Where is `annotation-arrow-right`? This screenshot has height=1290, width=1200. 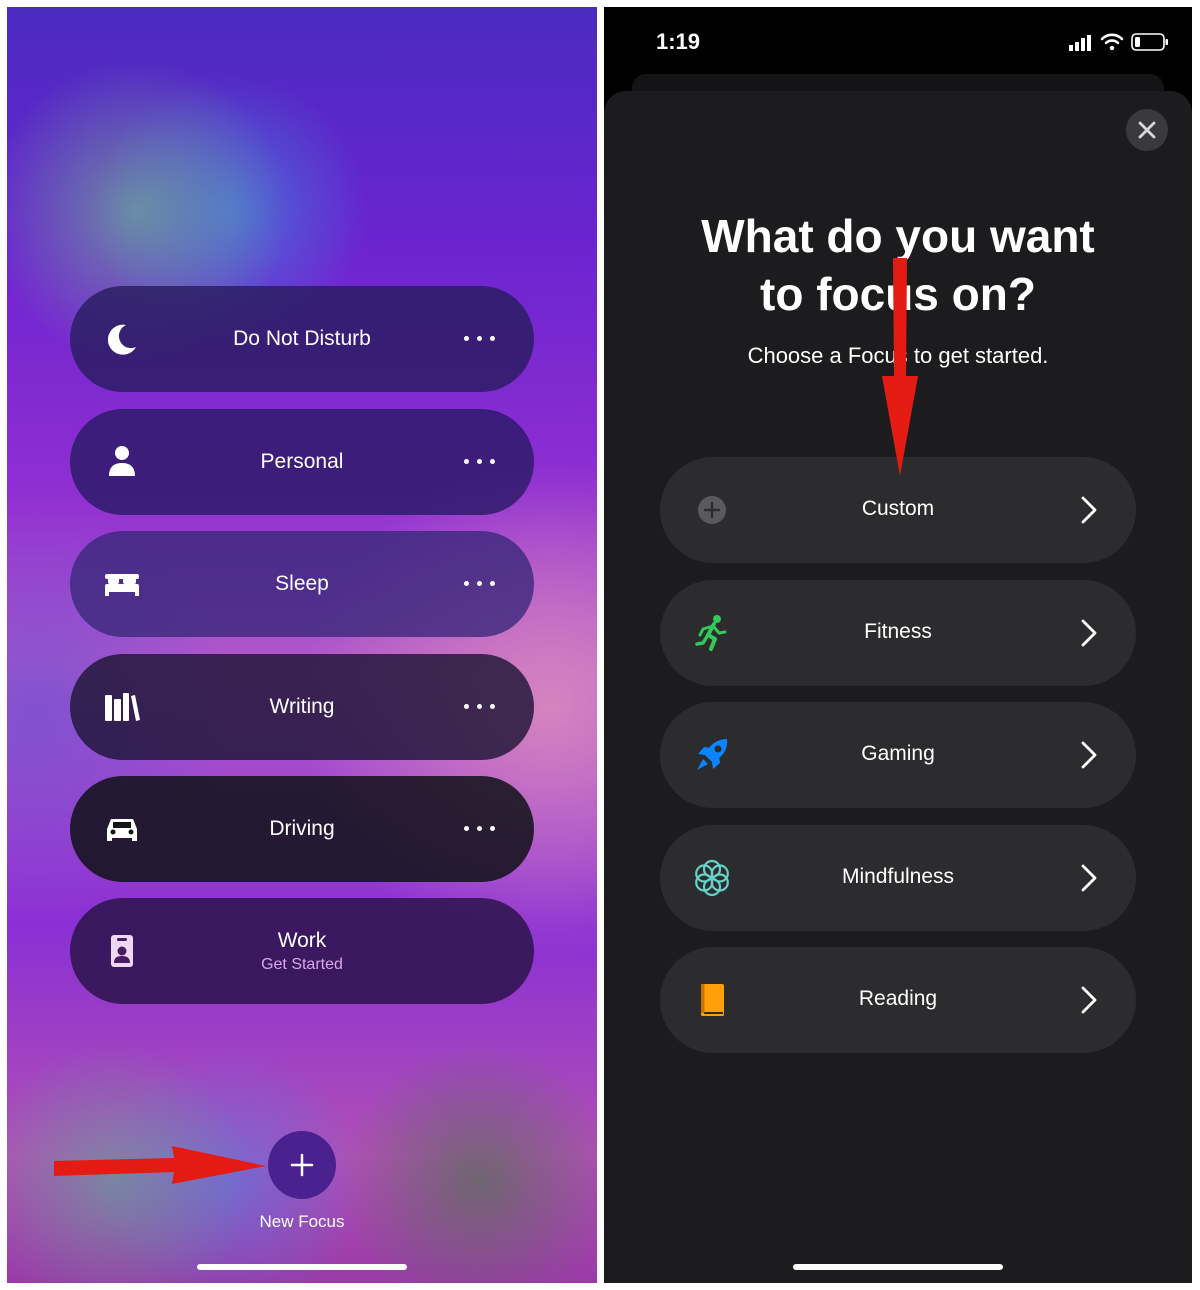 annotation-arrow-right is located at coordinates (160, 1165).